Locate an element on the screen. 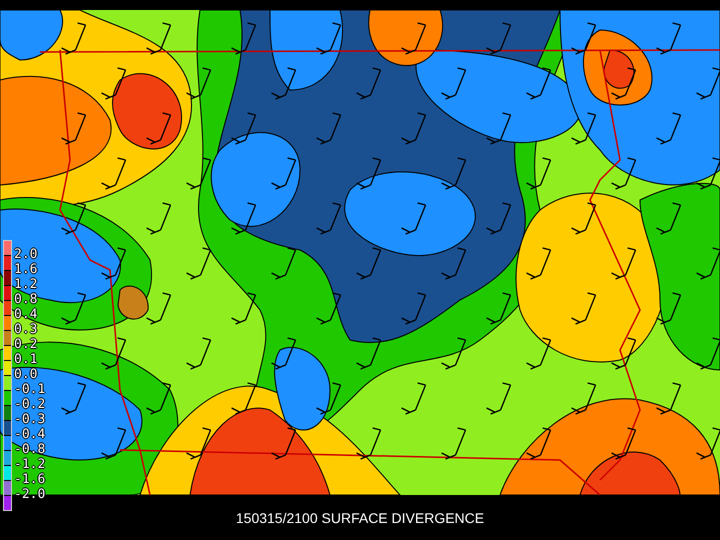 The width and height of the screenshot is (720, 540). legend-label: -0.1 is located at coordinates (30, 389).